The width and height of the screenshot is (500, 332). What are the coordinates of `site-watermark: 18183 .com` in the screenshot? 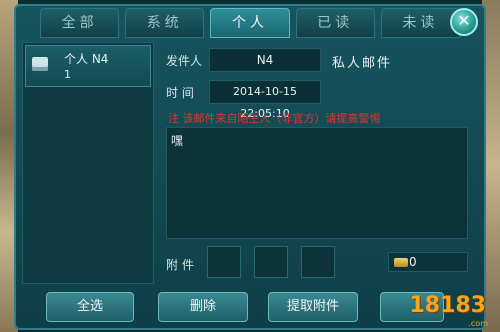 It's located at (451, 311).